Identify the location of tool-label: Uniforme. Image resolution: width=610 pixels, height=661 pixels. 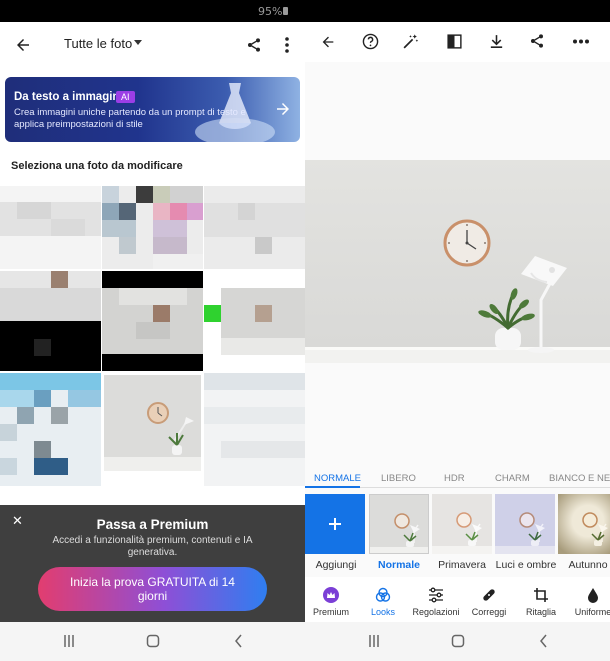
(592, 612).